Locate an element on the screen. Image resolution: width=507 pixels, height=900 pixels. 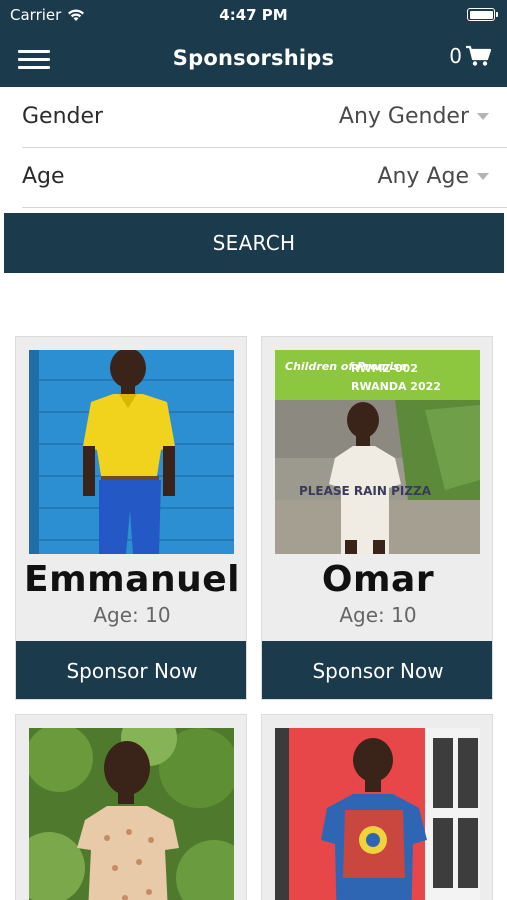
status-bar: Carrier 4:47 PM is located at coordinates (253, 15).